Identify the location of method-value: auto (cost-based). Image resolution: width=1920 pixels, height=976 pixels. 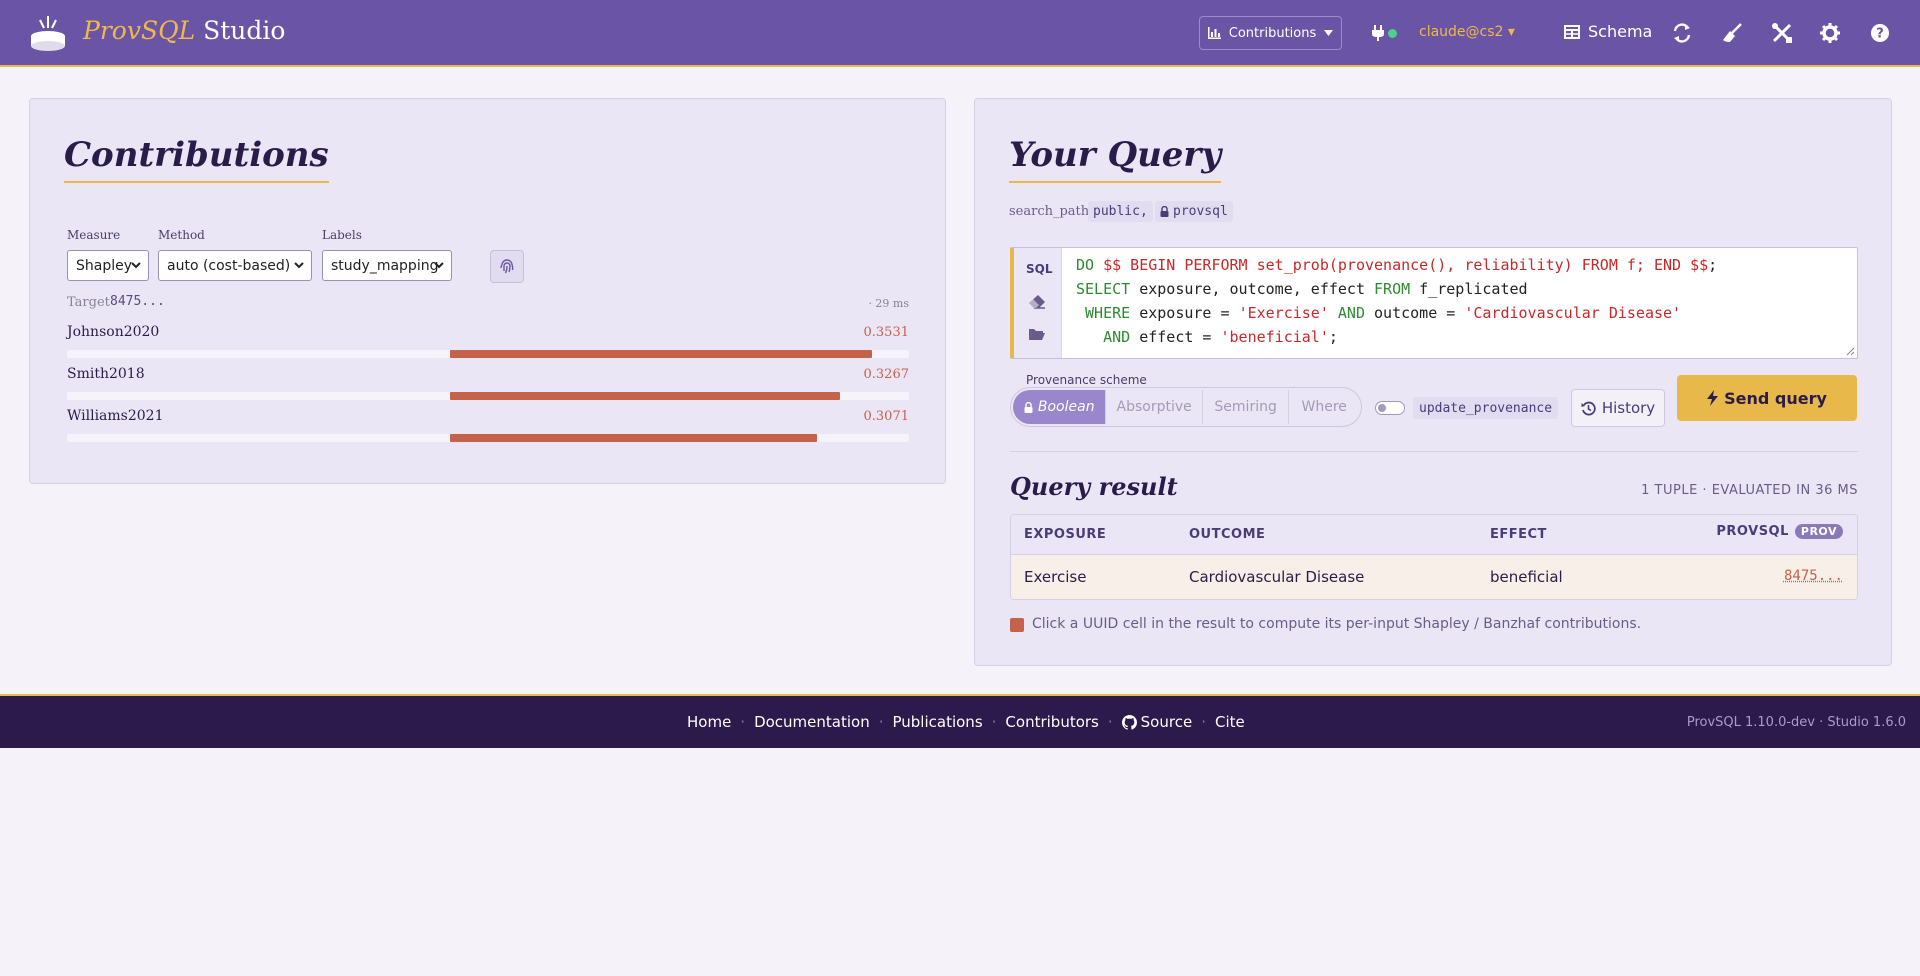
(229, 265).